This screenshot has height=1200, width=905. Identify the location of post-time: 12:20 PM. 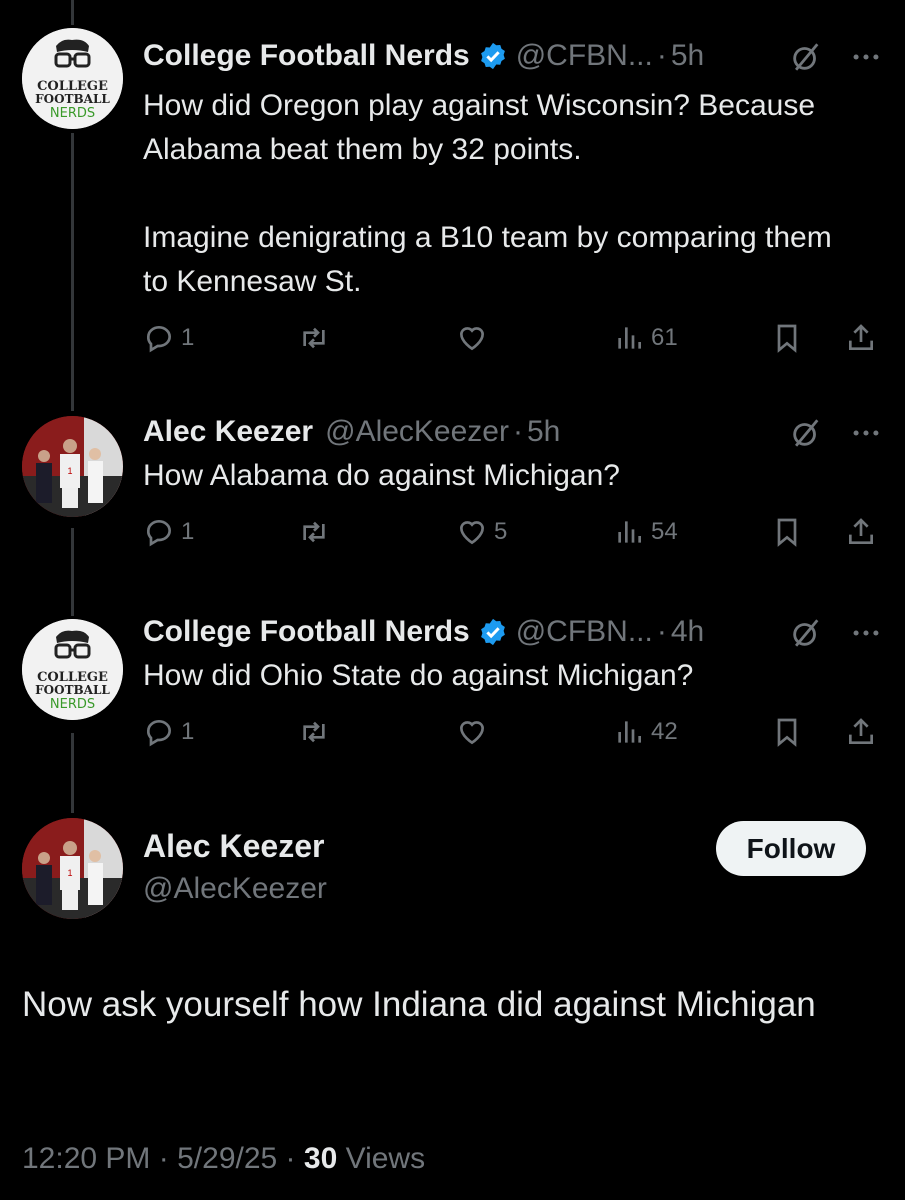
(86, 1158).